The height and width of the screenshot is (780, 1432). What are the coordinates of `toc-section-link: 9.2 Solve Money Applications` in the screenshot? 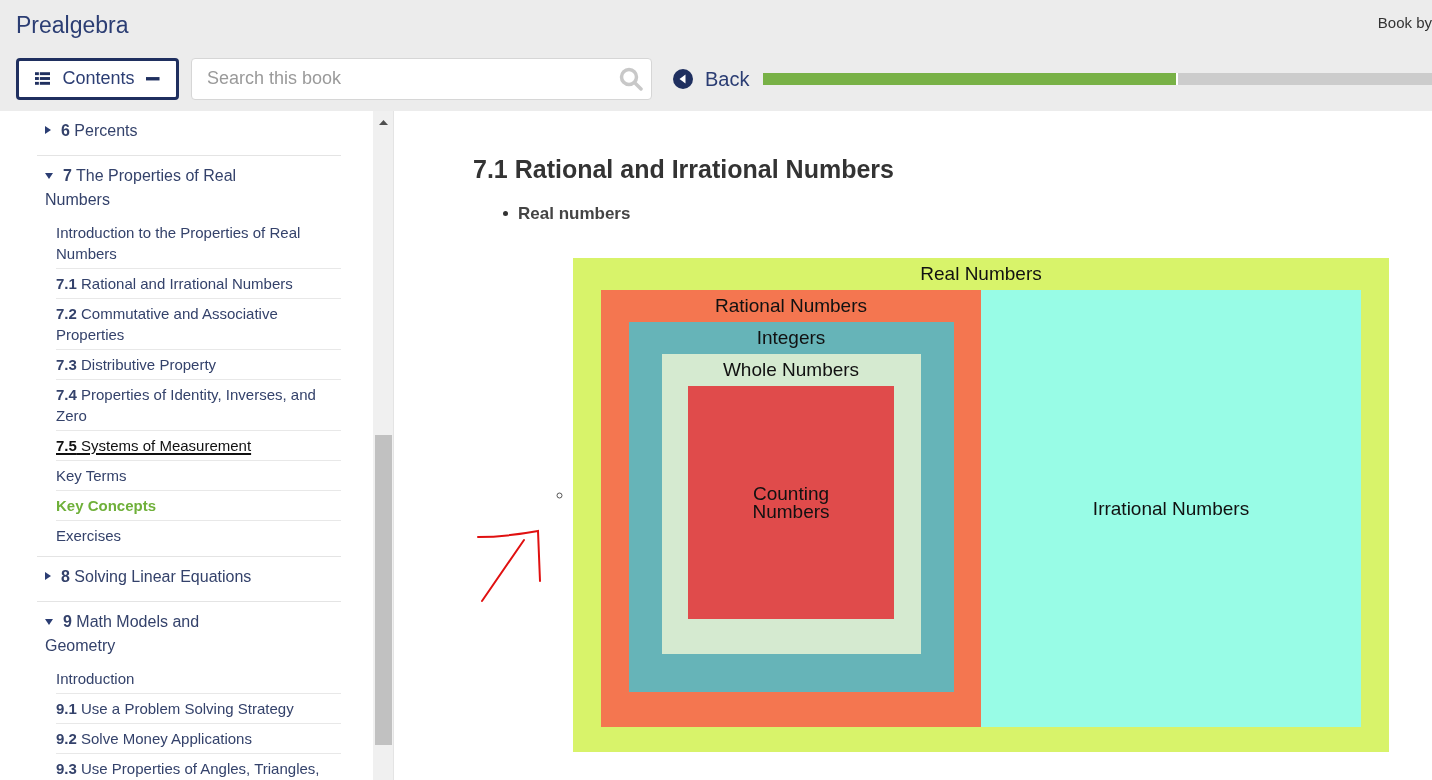 It's located at (198, 739).